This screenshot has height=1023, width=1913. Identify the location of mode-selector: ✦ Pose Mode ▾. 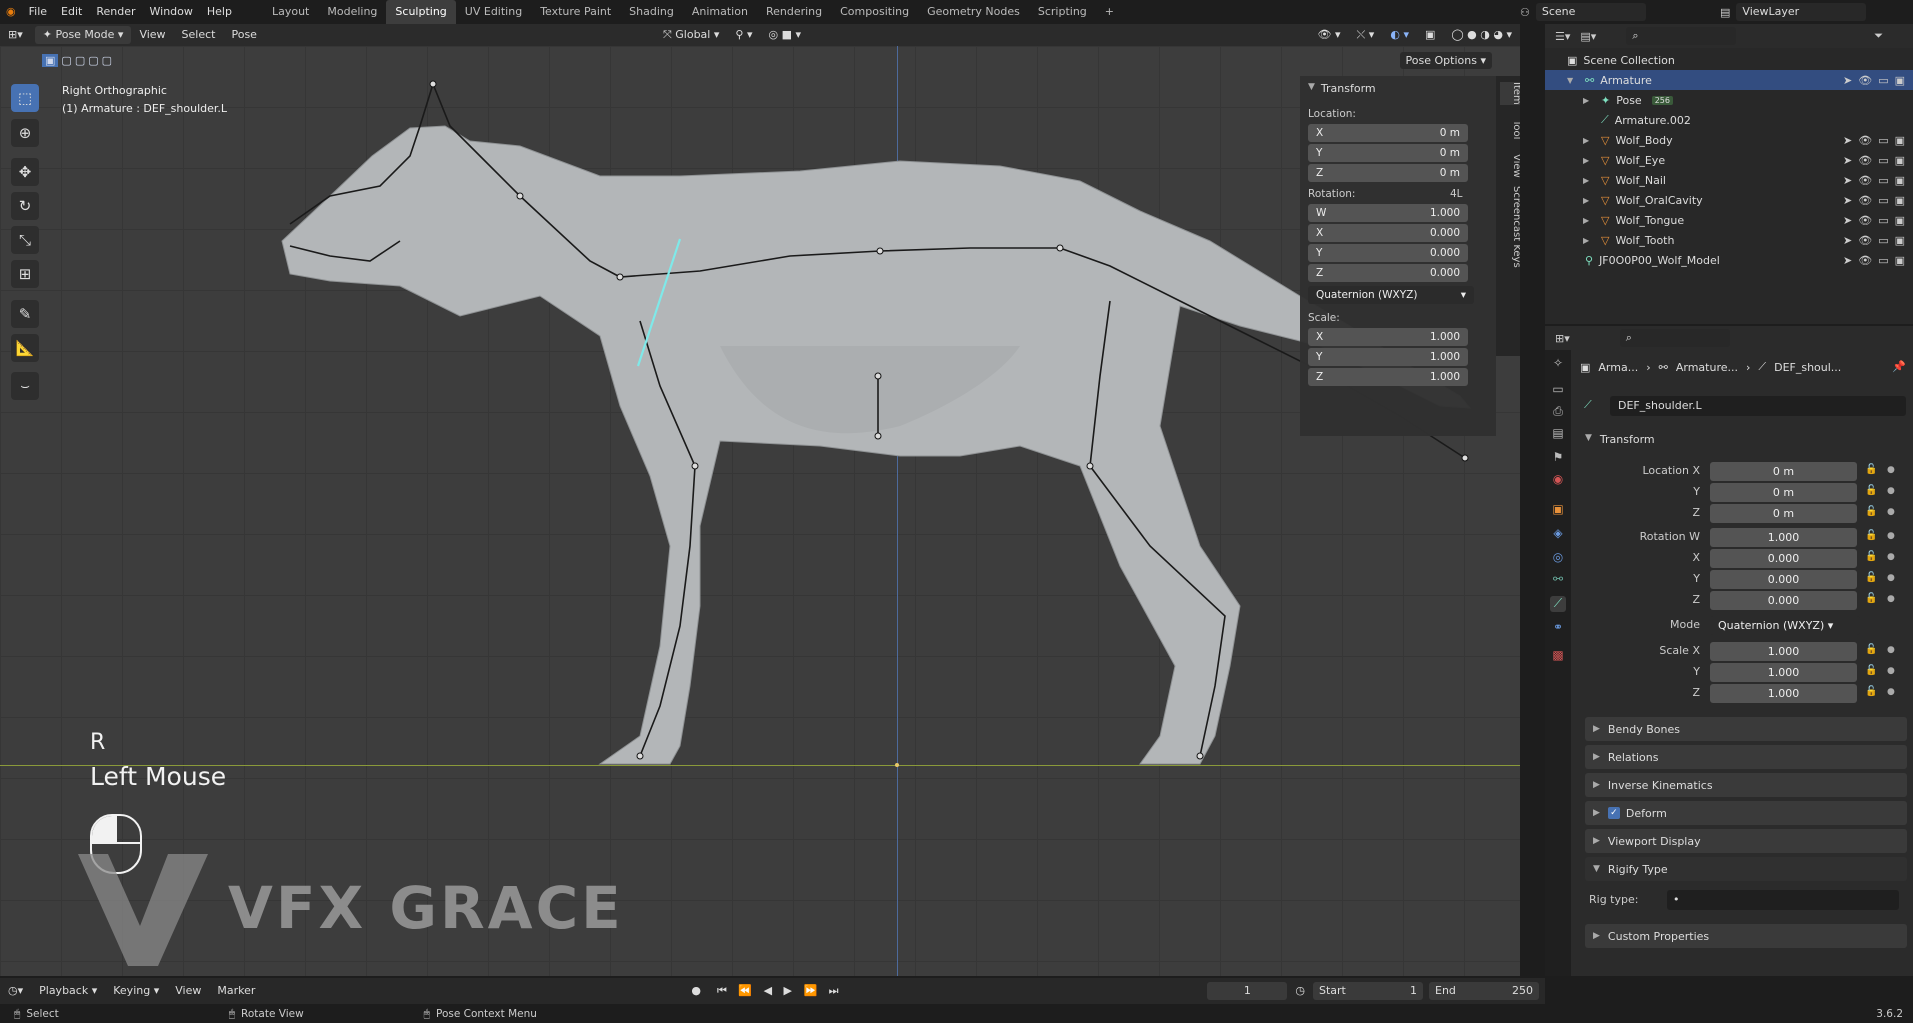
(83, 35).